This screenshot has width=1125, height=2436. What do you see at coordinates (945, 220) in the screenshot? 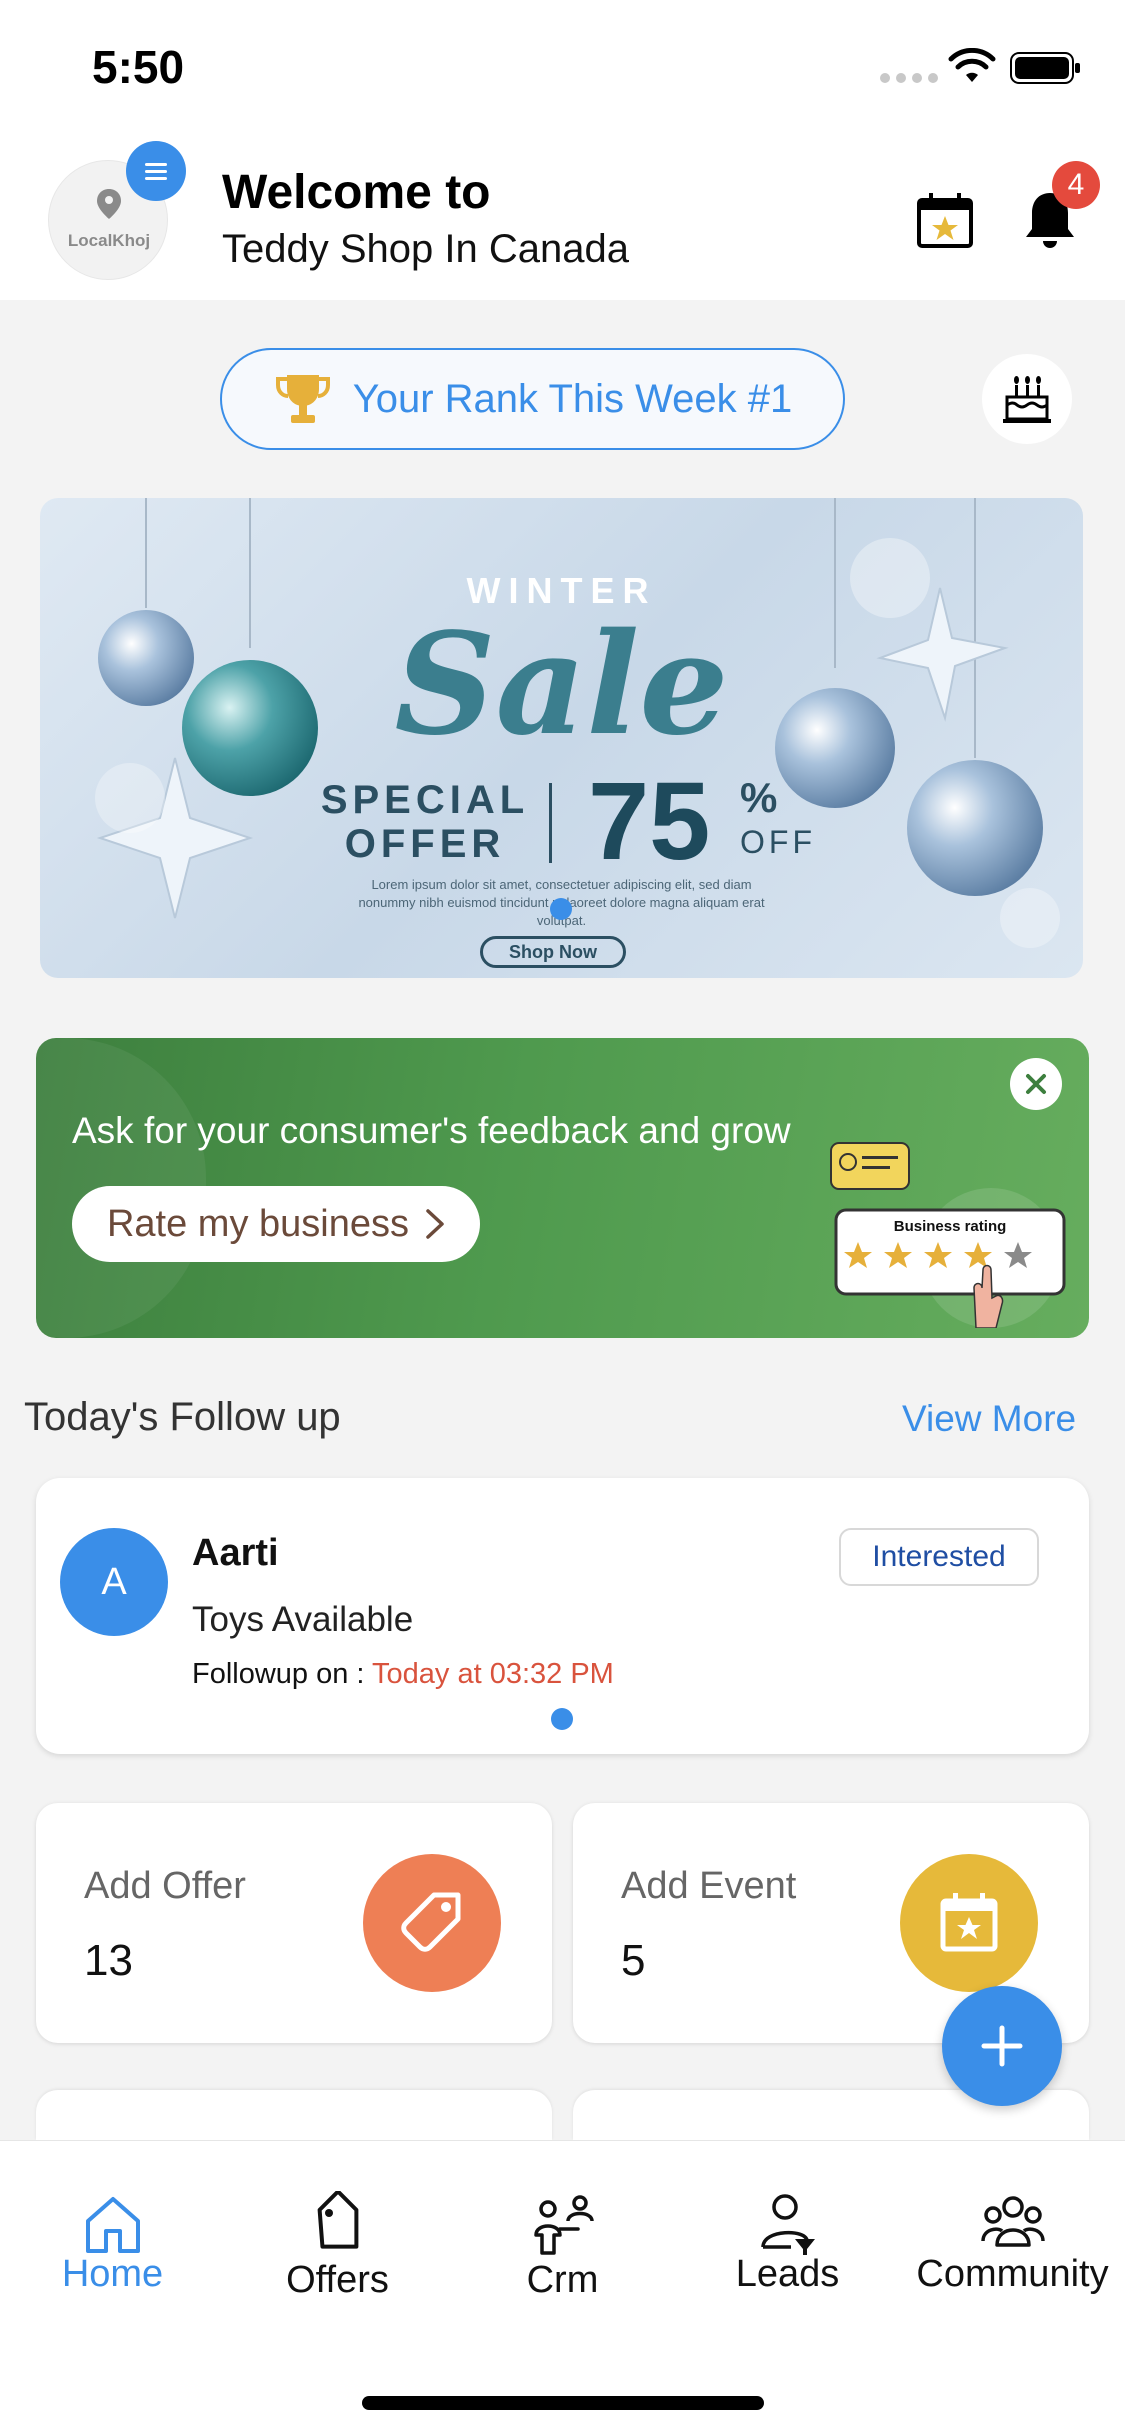
I see `calendar-event-icon` at bounding box center [945, 220].